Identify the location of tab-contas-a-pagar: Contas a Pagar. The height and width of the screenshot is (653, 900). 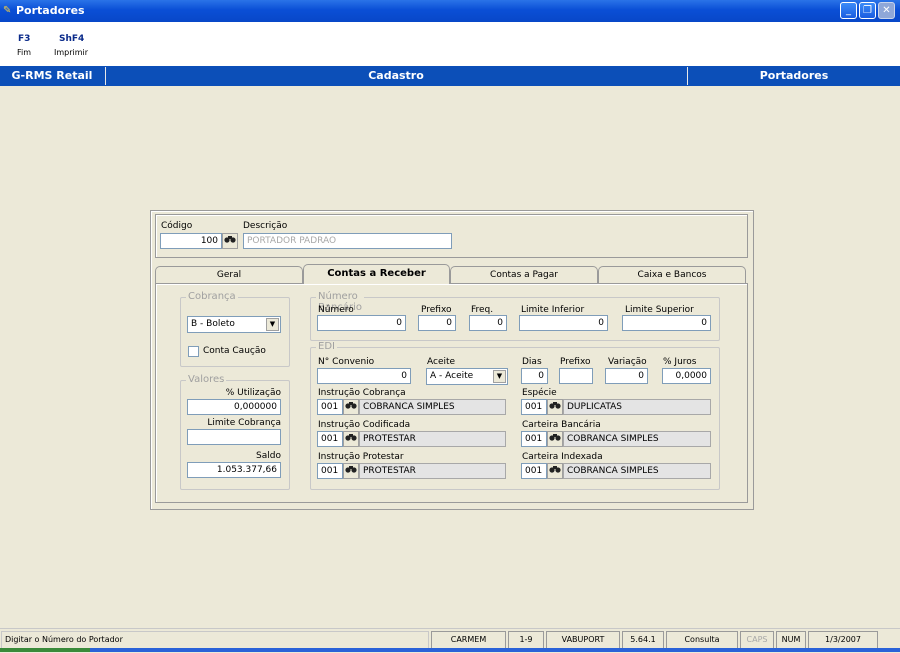
(524, 275).